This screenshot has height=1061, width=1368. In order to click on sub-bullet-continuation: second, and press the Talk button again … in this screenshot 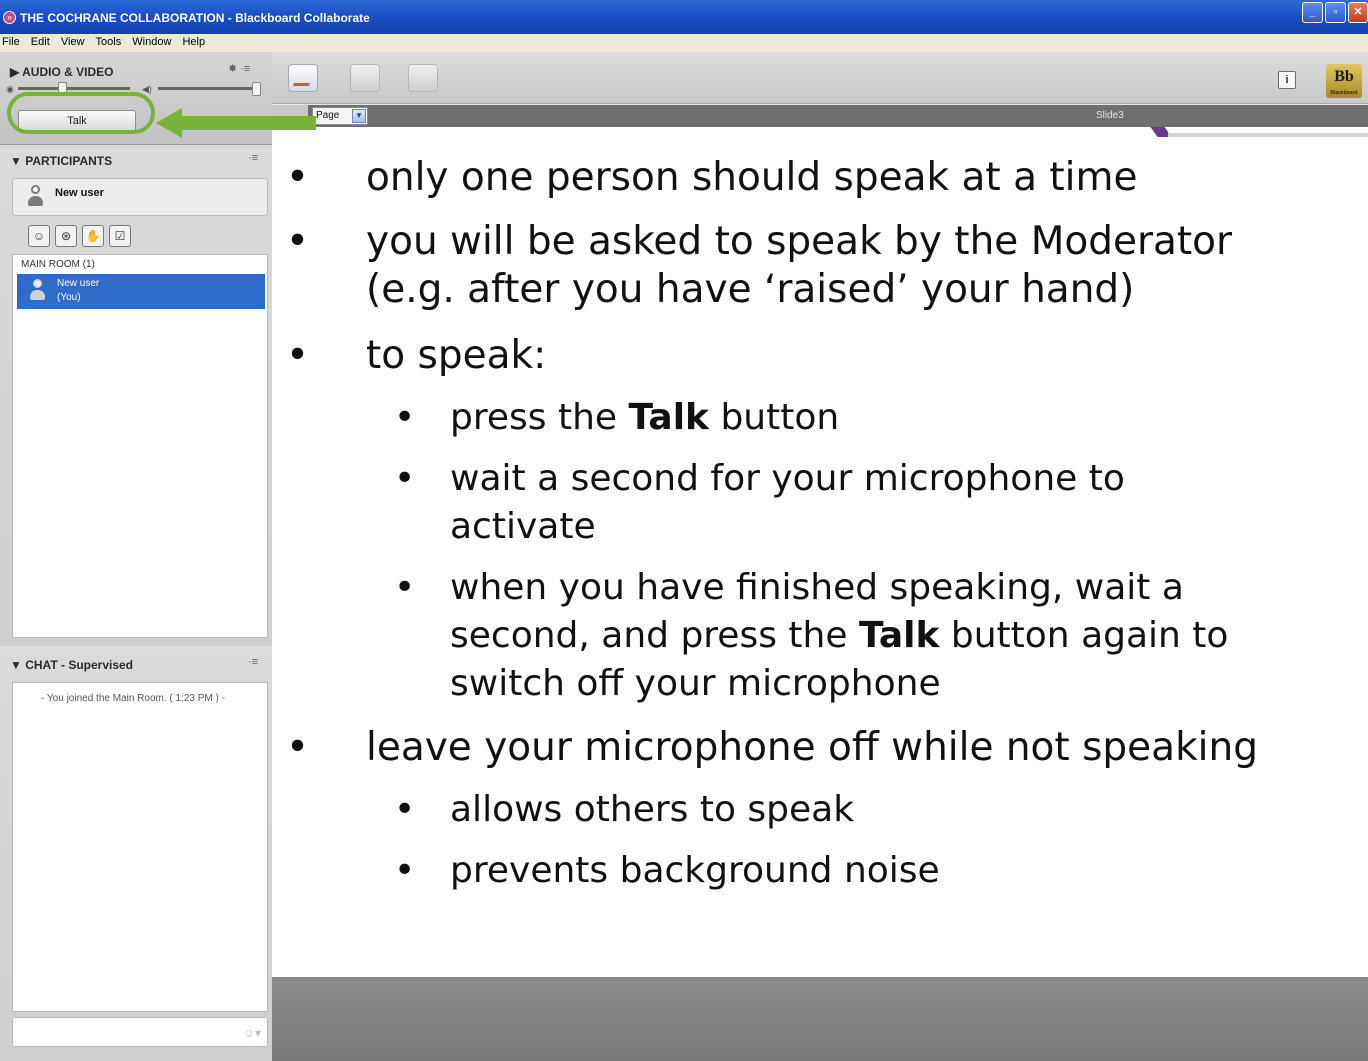, I will do `click(839, 636)`.